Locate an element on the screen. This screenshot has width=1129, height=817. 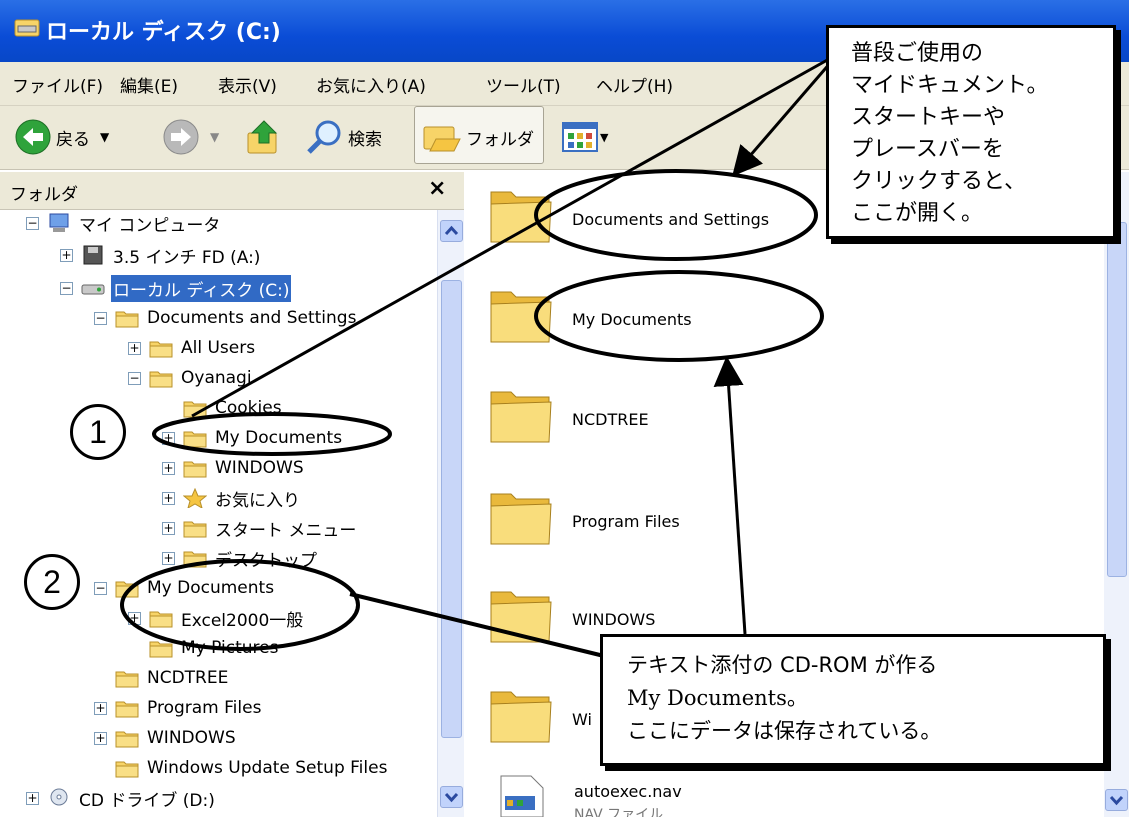
number-marker-2: 2 is located at coordinates (52, 582).